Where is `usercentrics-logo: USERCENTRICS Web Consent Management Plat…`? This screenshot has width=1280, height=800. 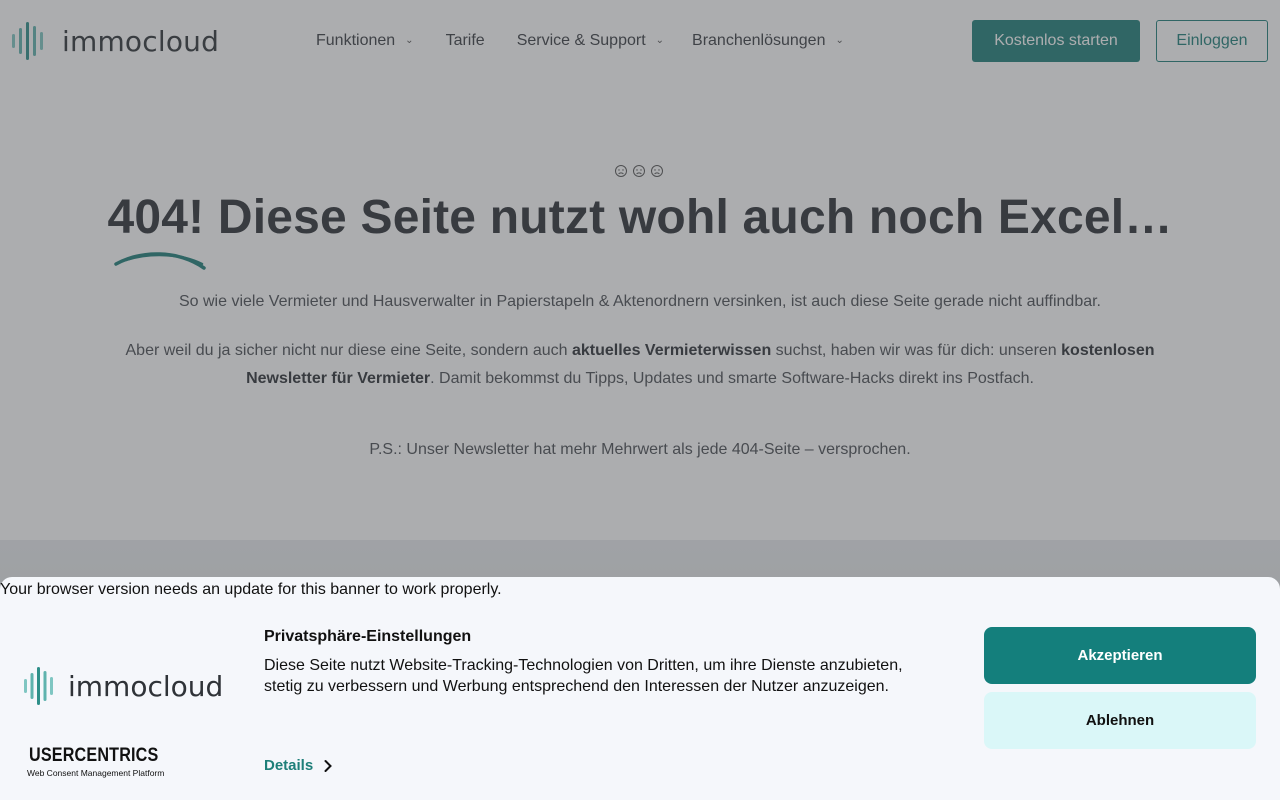 usercentrics-logo: USERCENTRICS Web Consent Management Plat… is located at coordinates (96, 761).